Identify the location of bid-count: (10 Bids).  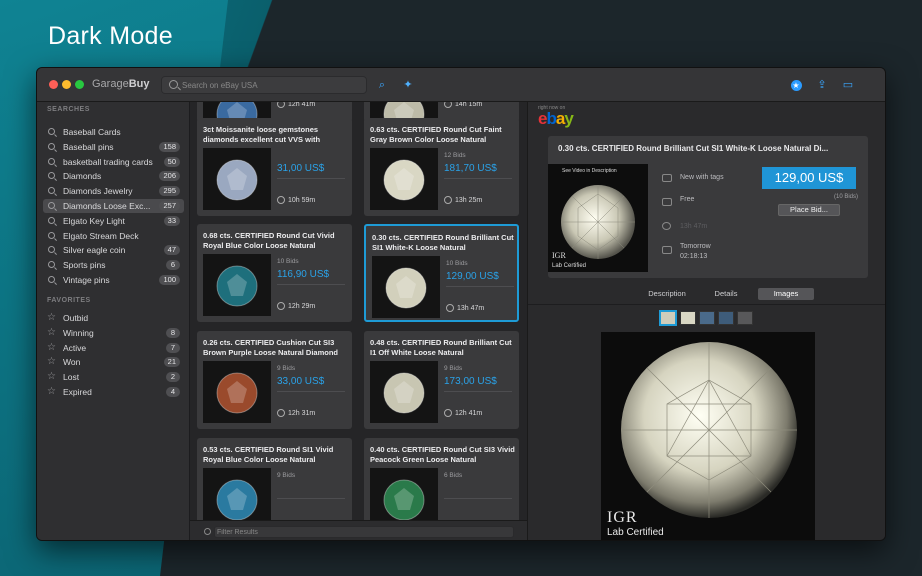
(845, 197).